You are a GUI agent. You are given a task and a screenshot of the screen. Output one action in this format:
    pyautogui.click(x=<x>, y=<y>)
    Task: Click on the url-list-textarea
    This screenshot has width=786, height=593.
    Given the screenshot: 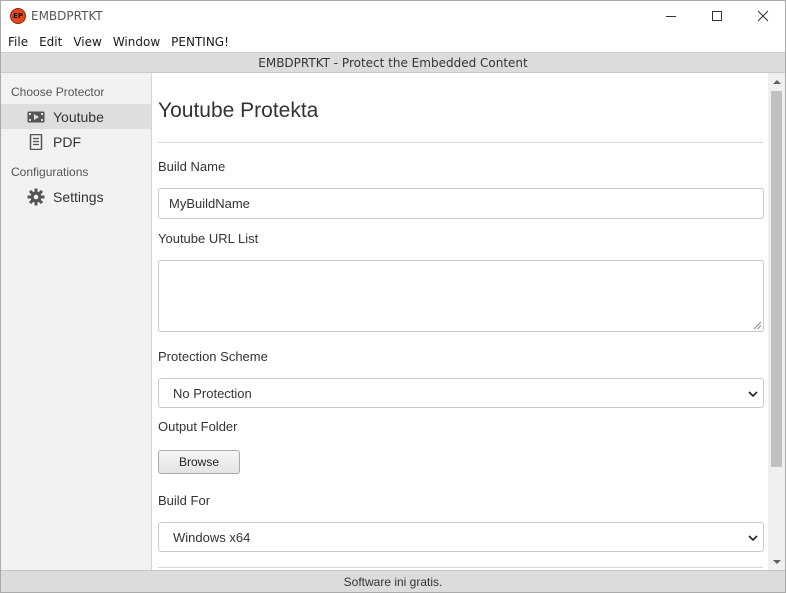 What is the action you would take?
    pyautogui.click(x=461, y=296)
    